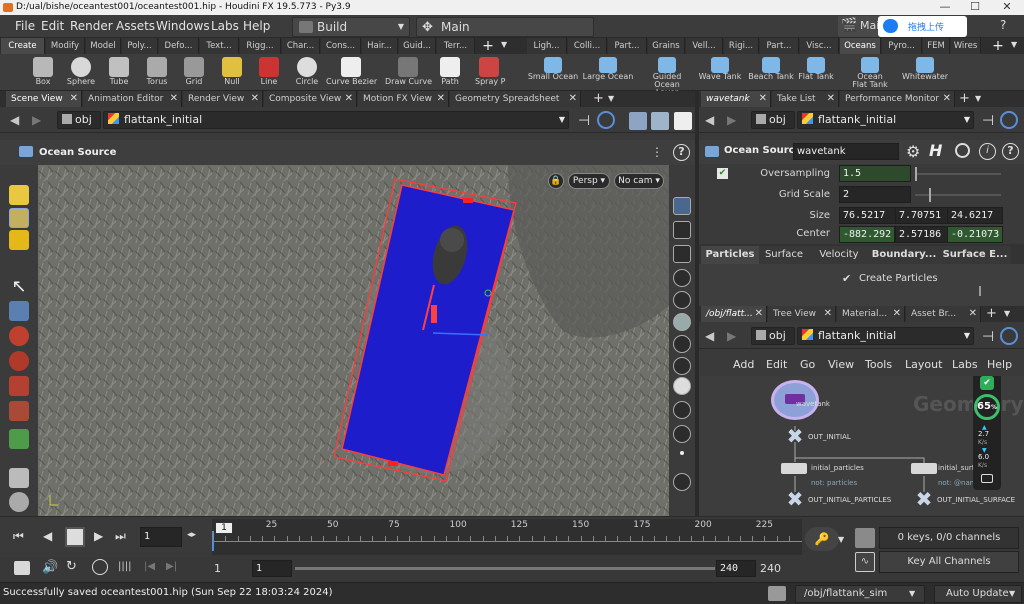 Image resolution: width=1024 pixels, height=604 pixels. Describe the element at coordinates (966, 46) in the screenshot. I see `shelf-tab-right-11: Wires` at that location.